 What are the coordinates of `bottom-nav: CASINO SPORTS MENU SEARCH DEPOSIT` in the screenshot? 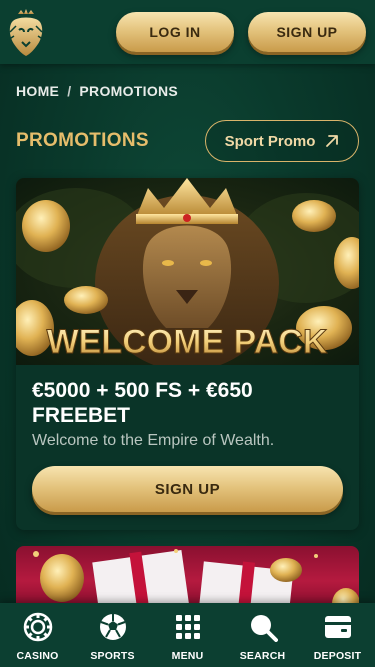 It's located at (187, 635).